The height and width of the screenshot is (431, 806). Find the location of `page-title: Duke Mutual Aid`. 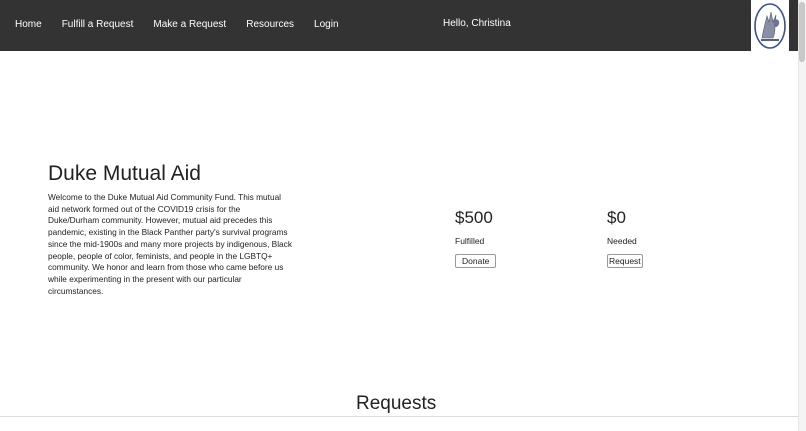

page-title: Duke Mutual Aid is located at coordinates (124, 173).